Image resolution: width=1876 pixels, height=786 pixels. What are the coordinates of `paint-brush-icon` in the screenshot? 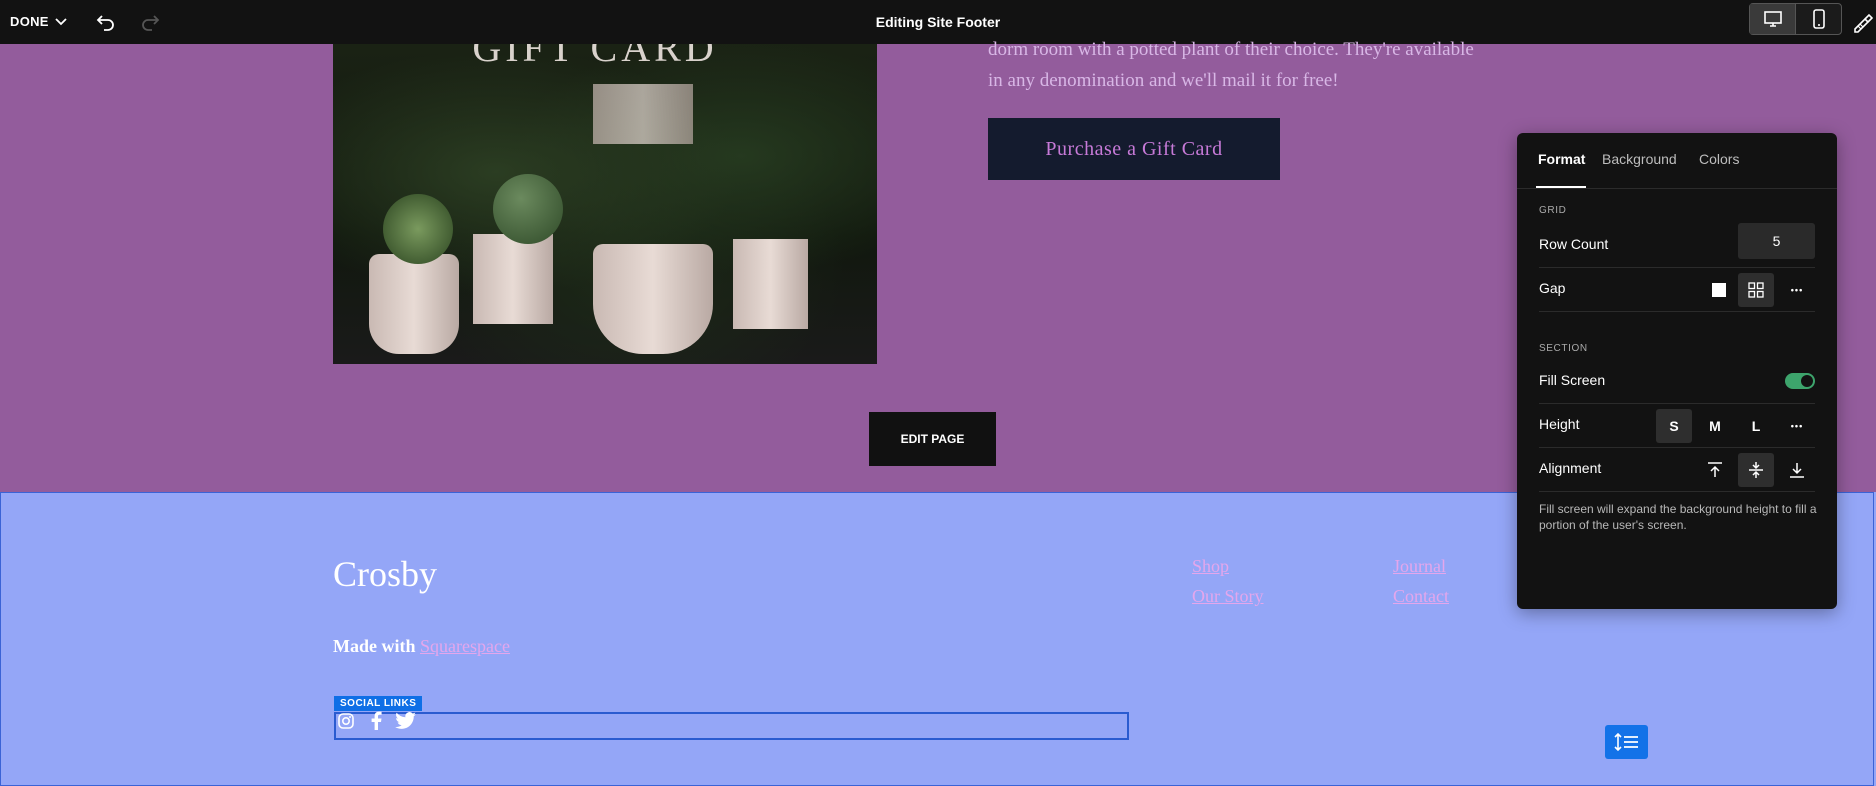 It's located at (1862, 22).